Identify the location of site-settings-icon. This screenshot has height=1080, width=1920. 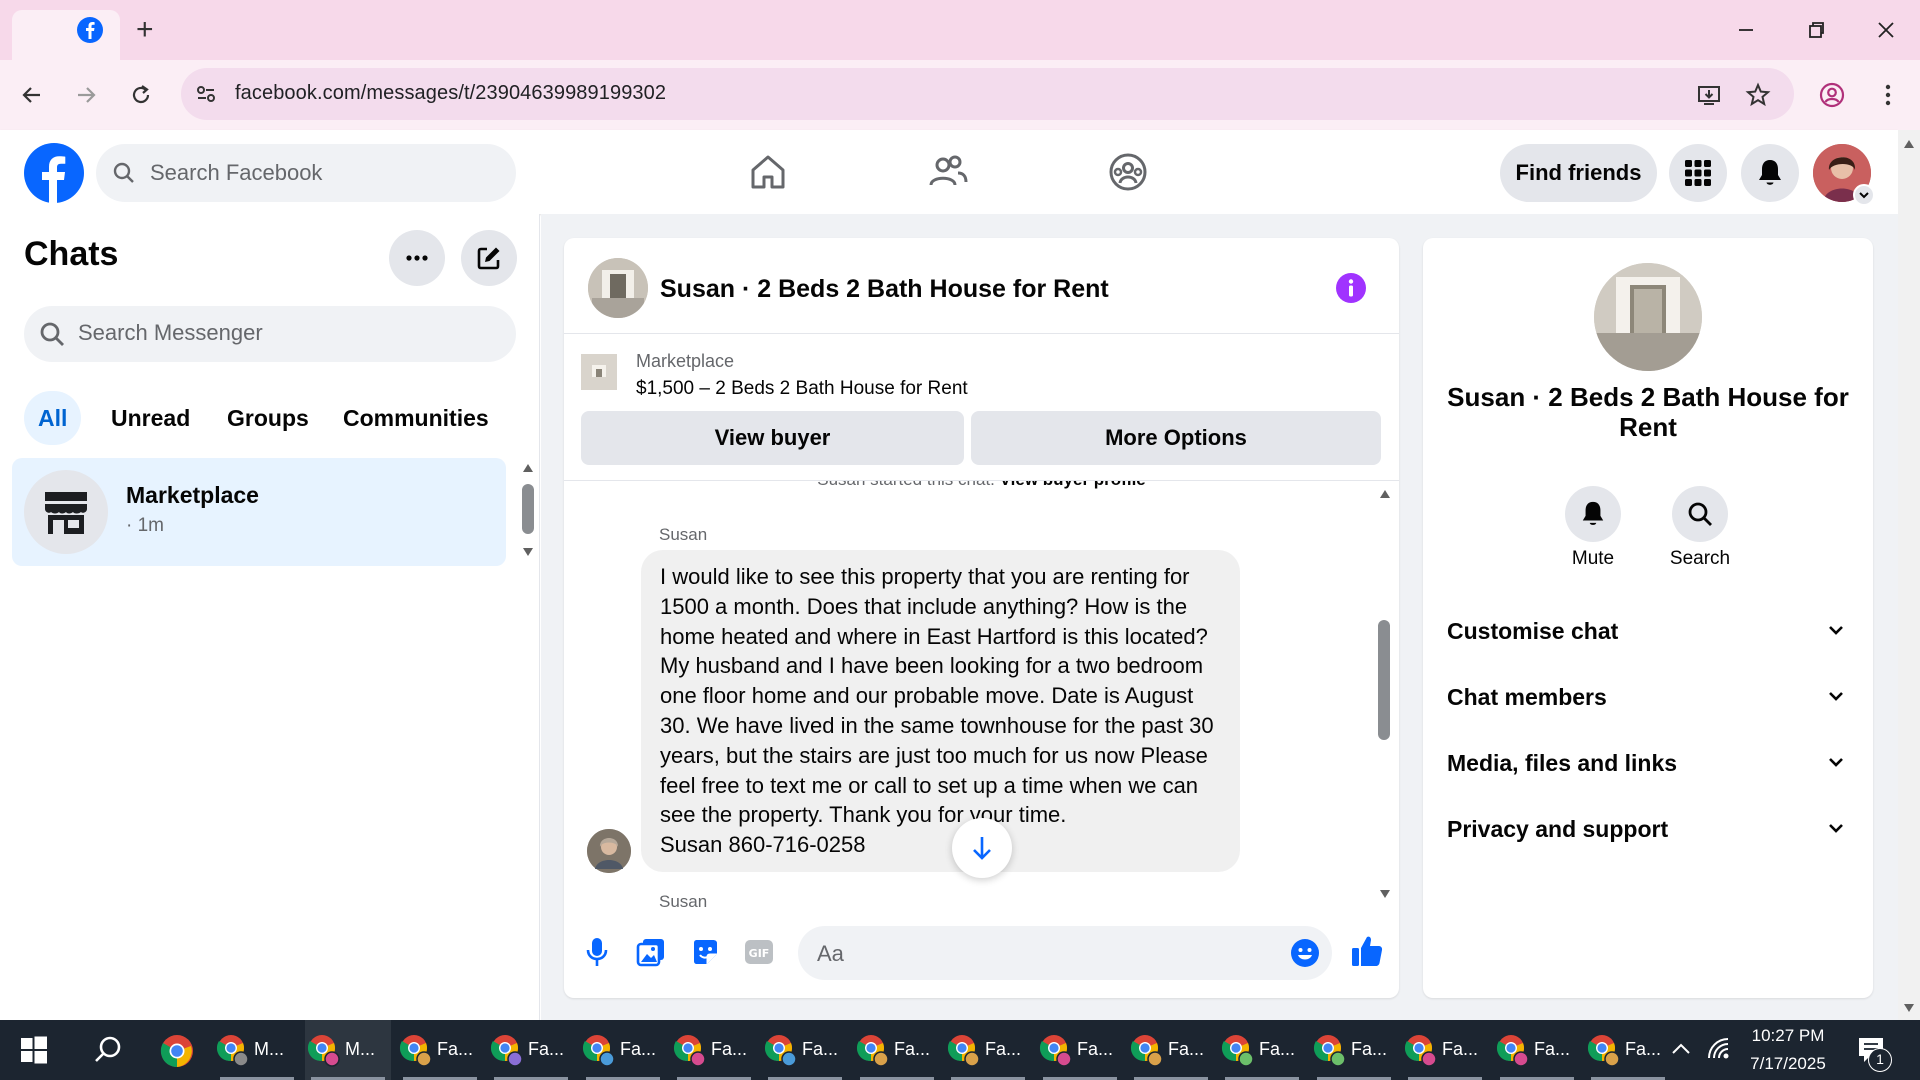
(206, 94).